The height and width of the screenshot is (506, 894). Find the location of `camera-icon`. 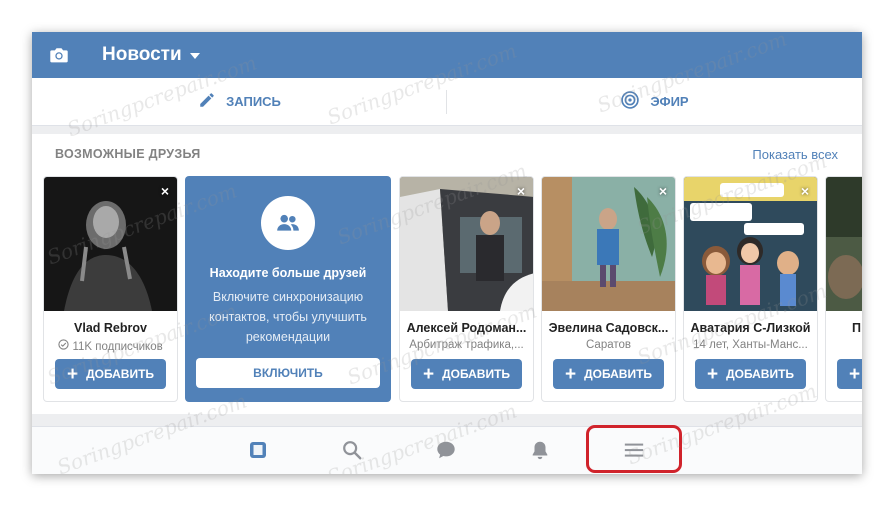

camera-icon is located at coordinates (59, 55).